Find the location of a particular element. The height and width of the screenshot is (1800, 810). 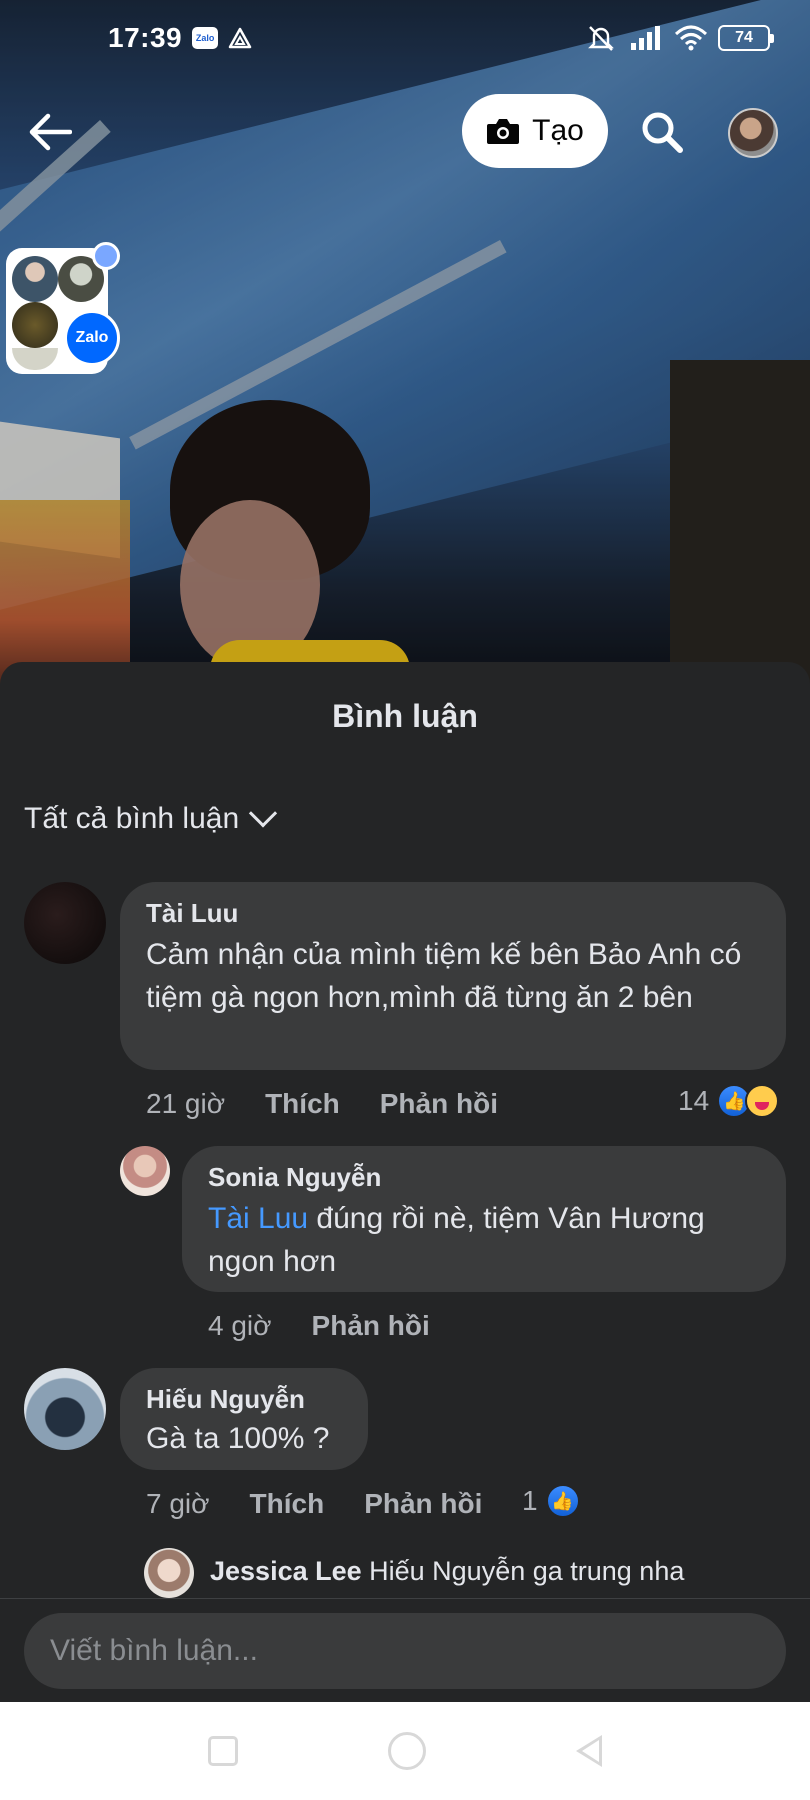

comment-time: 21 giờ is located at coordinates (186, 1103).